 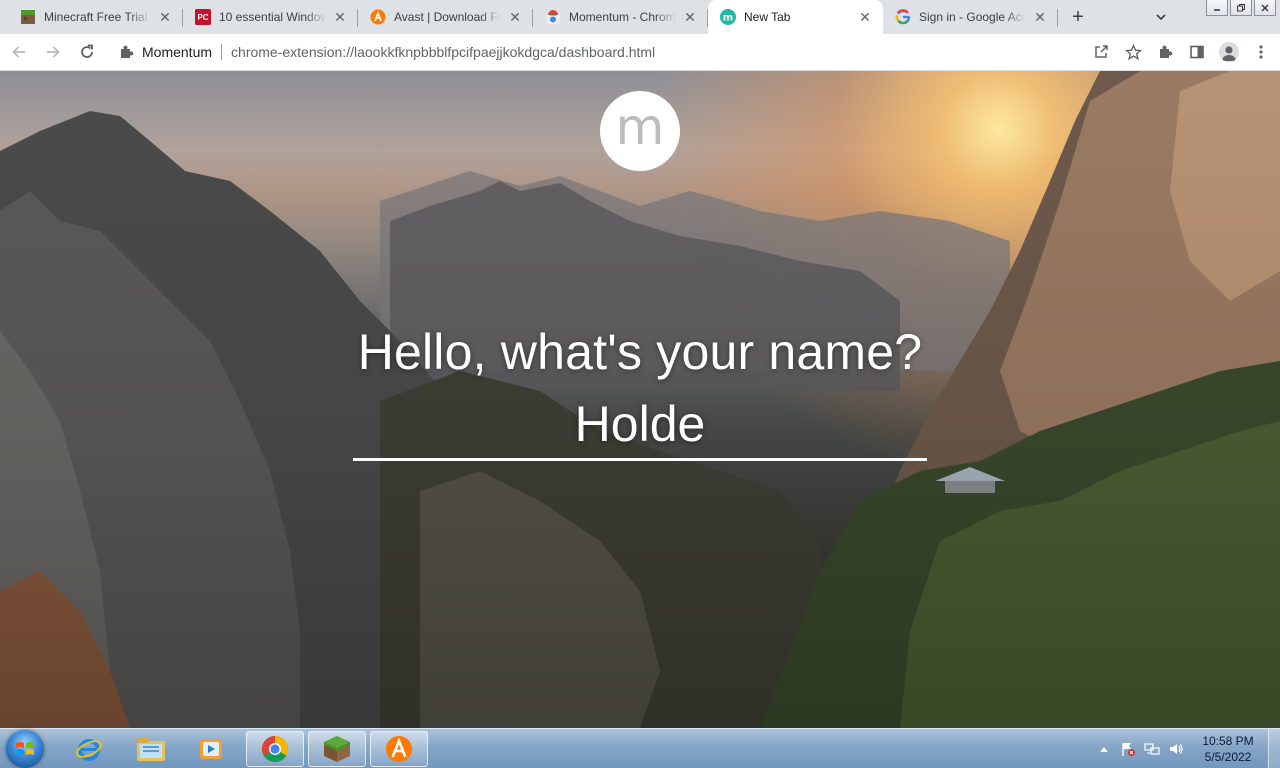 What do you see at coordinates (177, 52) in the screenshot?
I see `site-origin-label: Momentum` at bounding box center [177, 52].